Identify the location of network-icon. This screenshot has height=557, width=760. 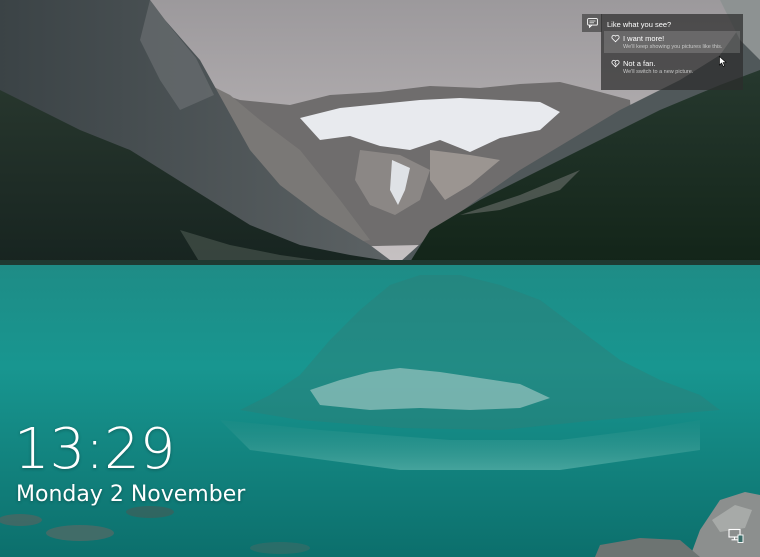
(736, 536).